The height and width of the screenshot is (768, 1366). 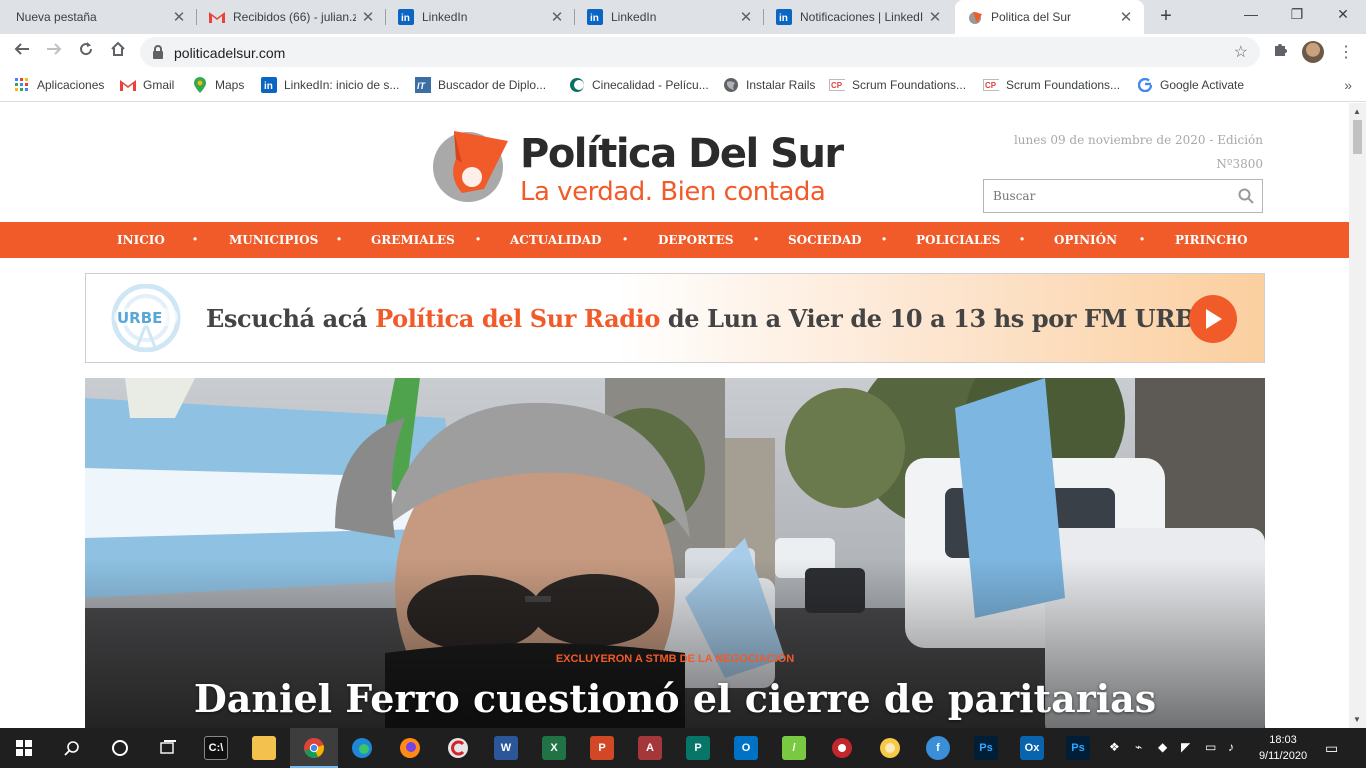 I want to click on tab-linkedin-2: in LinkedIn ✕, so click(x=669, y=17).